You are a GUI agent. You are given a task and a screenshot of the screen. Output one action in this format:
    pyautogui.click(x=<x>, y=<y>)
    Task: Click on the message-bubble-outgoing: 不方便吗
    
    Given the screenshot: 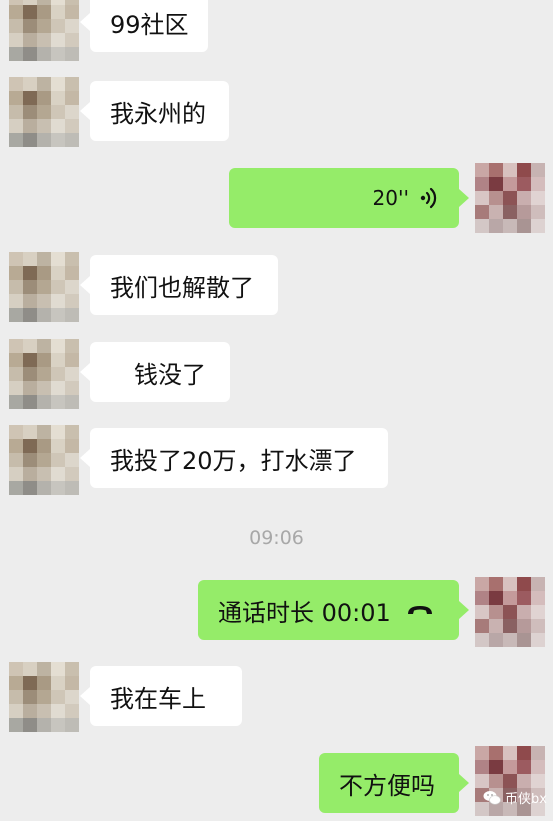 What is the action you would take?
    pyautogui.click(x=394, y=783)
    